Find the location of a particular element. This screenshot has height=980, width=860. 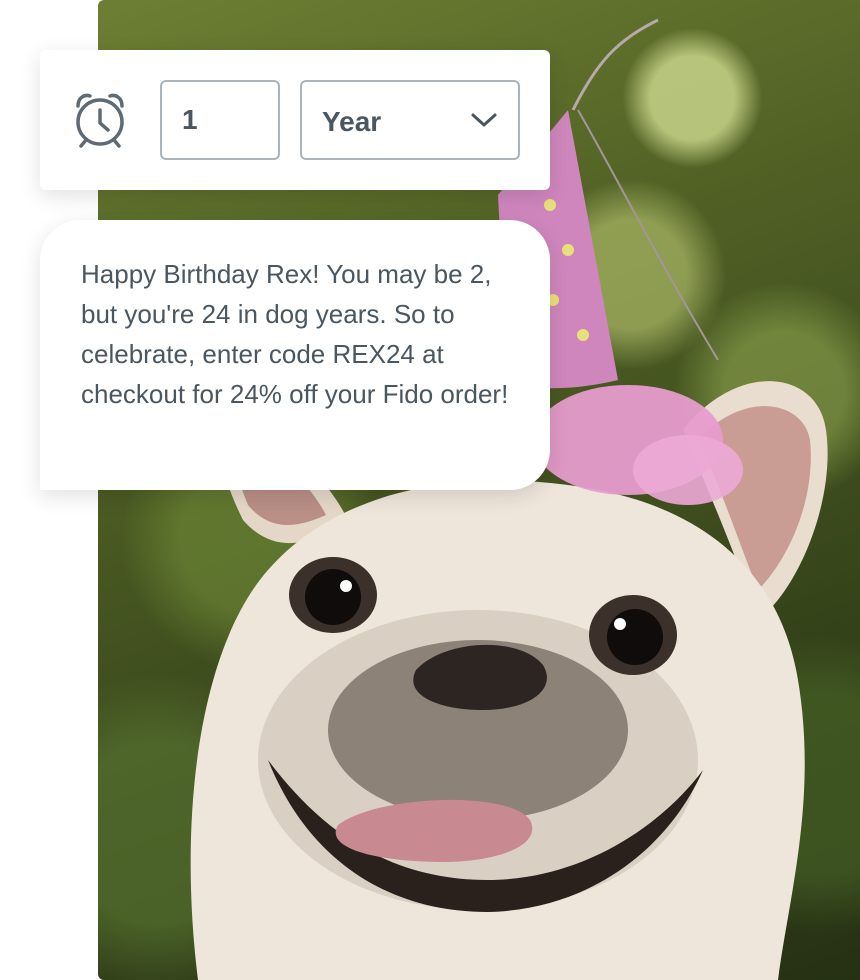

chevron-down-icon is located at coordinates (484, 120).